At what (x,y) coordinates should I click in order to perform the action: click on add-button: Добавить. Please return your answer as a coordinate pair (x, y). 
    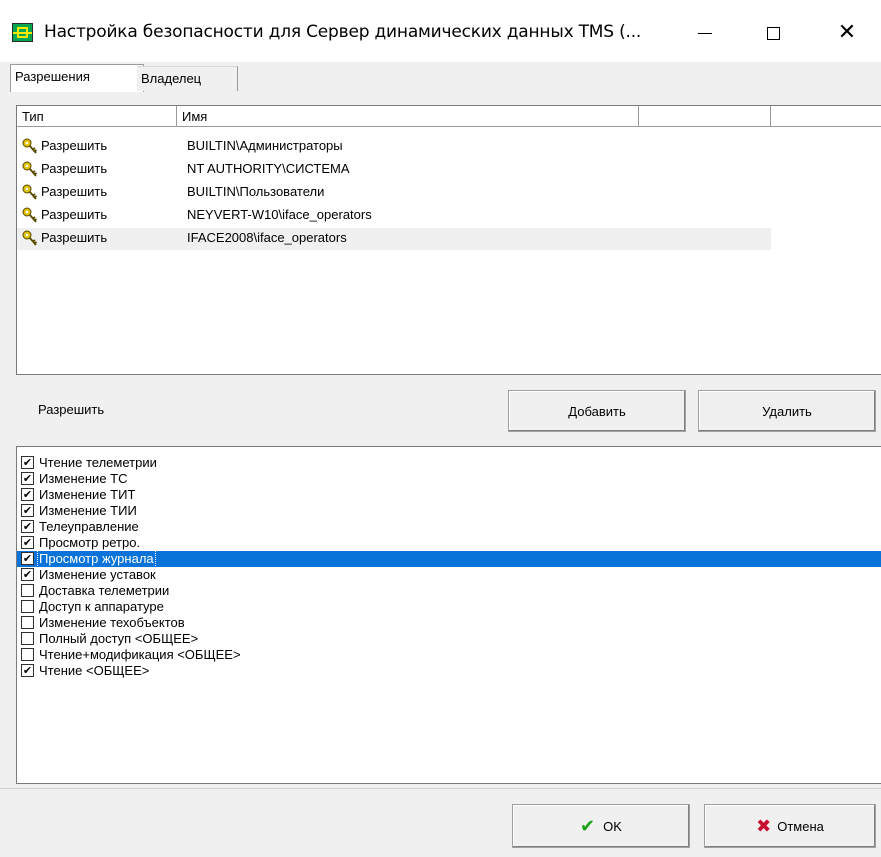
    Looking at the image, I should click on (597, 411).